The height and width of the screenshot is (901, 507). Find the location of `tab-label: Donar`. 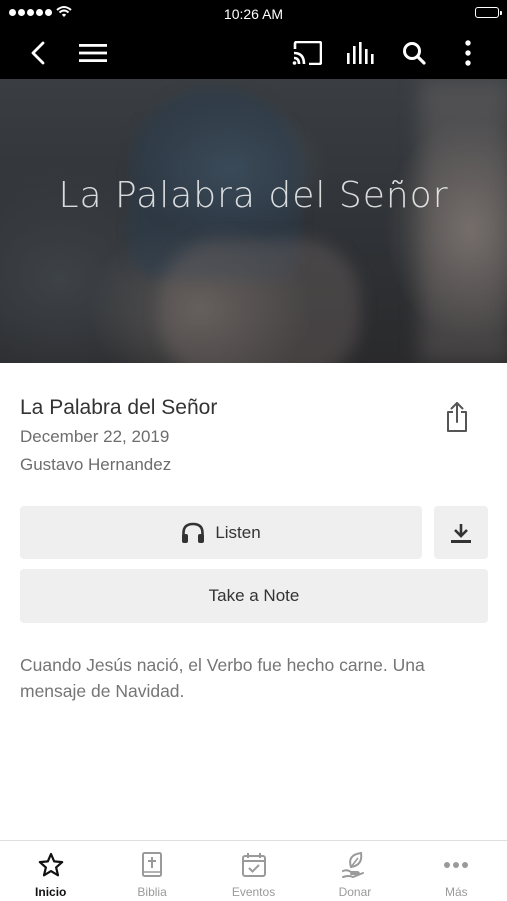

tab-label: Donar is located at coordinates (355, 892).